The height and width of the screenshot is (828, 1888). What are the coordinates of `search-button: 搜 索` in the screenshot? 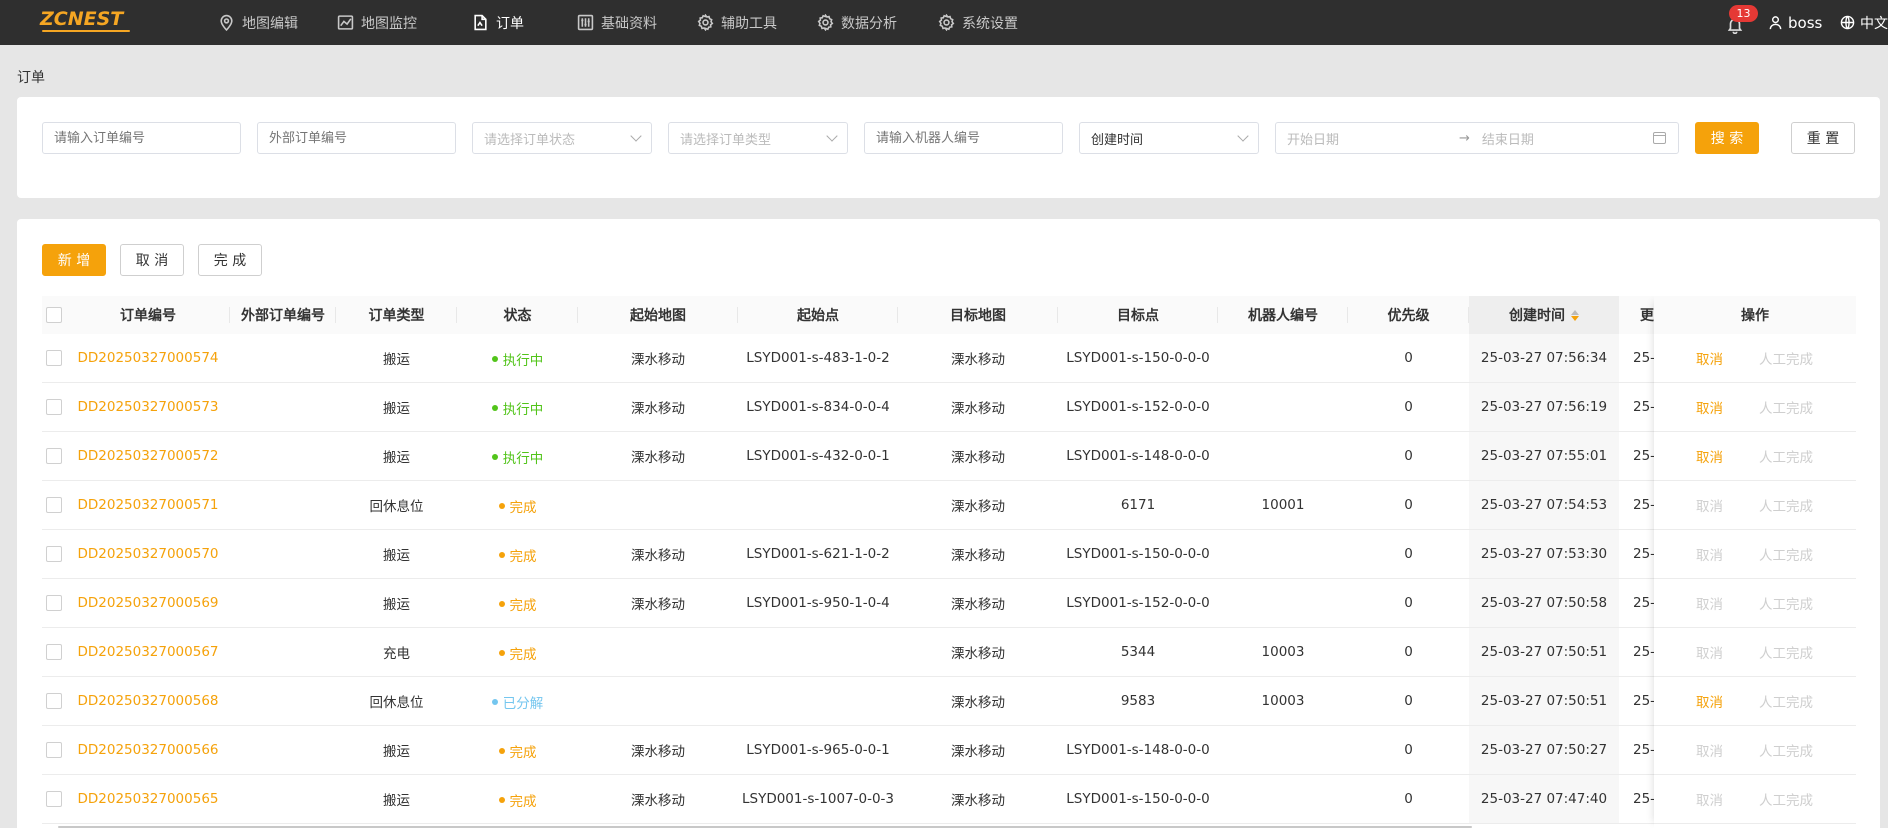 It's located at (1727, 138).